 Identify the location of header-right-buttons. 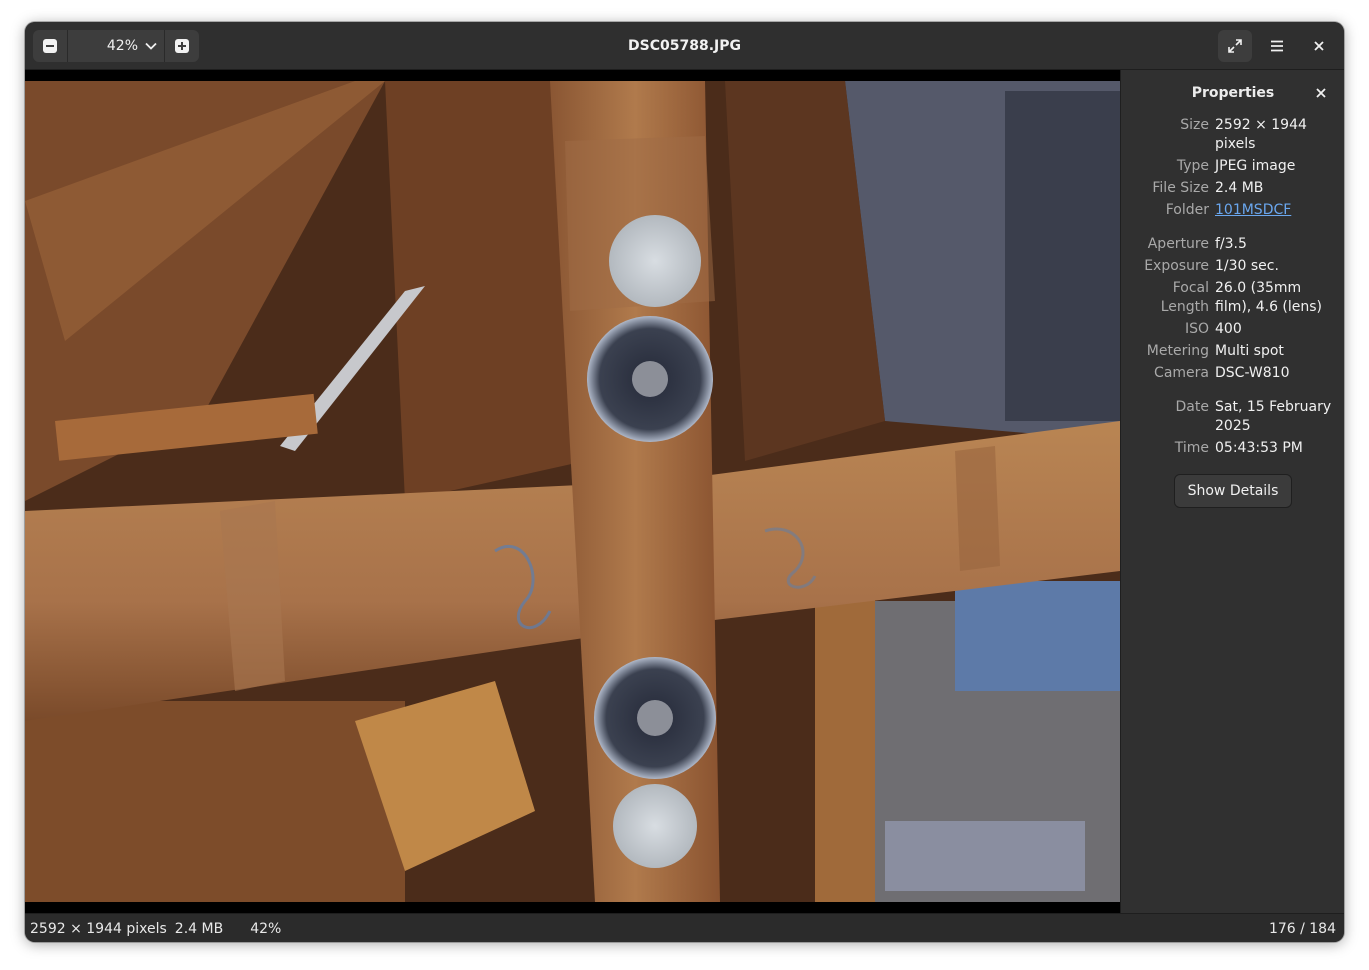
(1277, 46).